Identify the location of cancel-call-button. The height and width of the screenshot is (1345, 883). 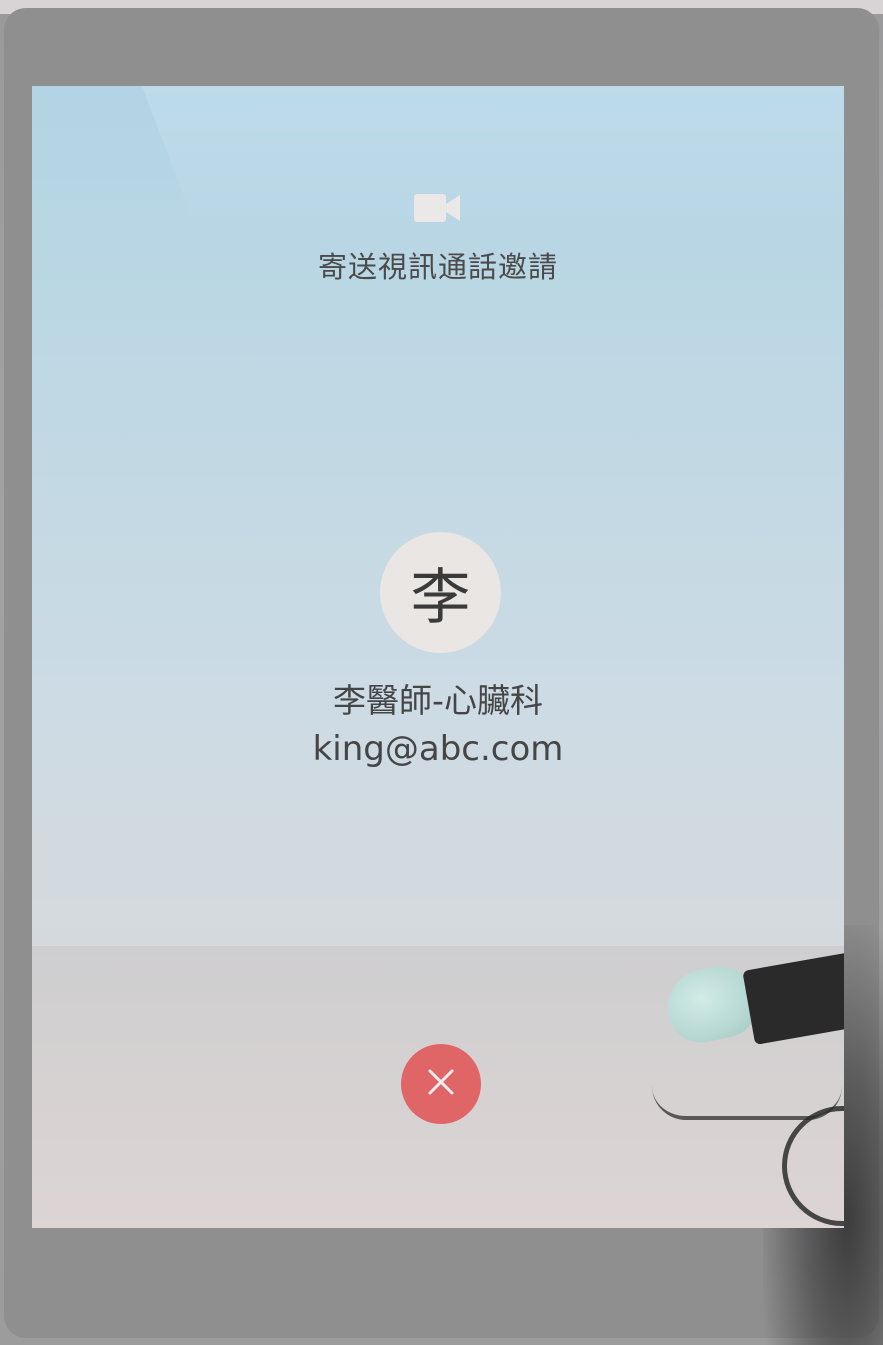
(441, 1084).